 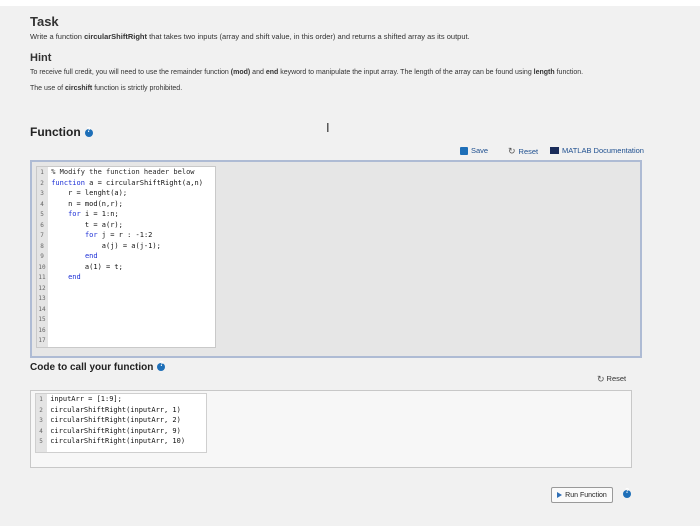 I want to click on code-line: 1 inputArr = [1:9];, so click(x=125, y=399).